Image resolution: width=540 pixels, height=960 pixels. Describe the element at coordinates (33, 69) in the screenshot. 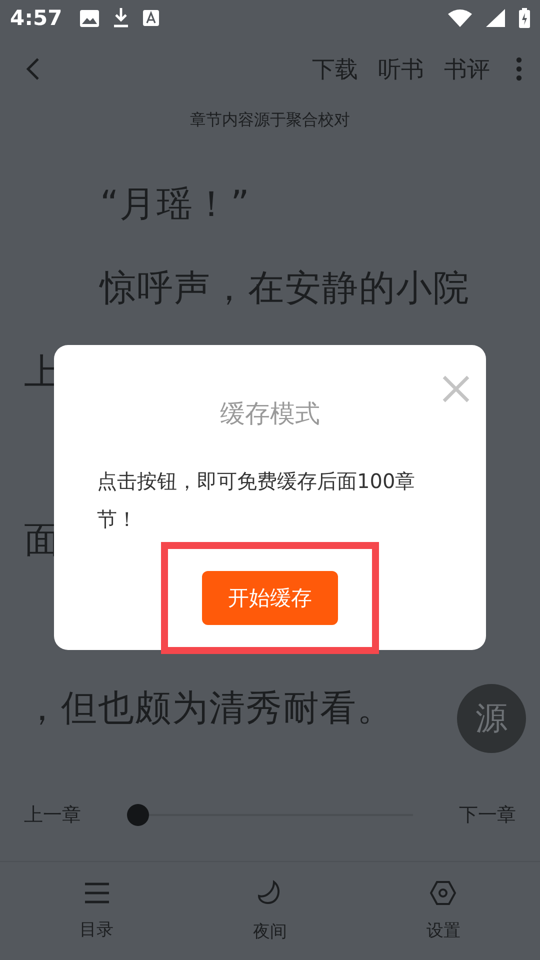

I see `back-icon` at that location.